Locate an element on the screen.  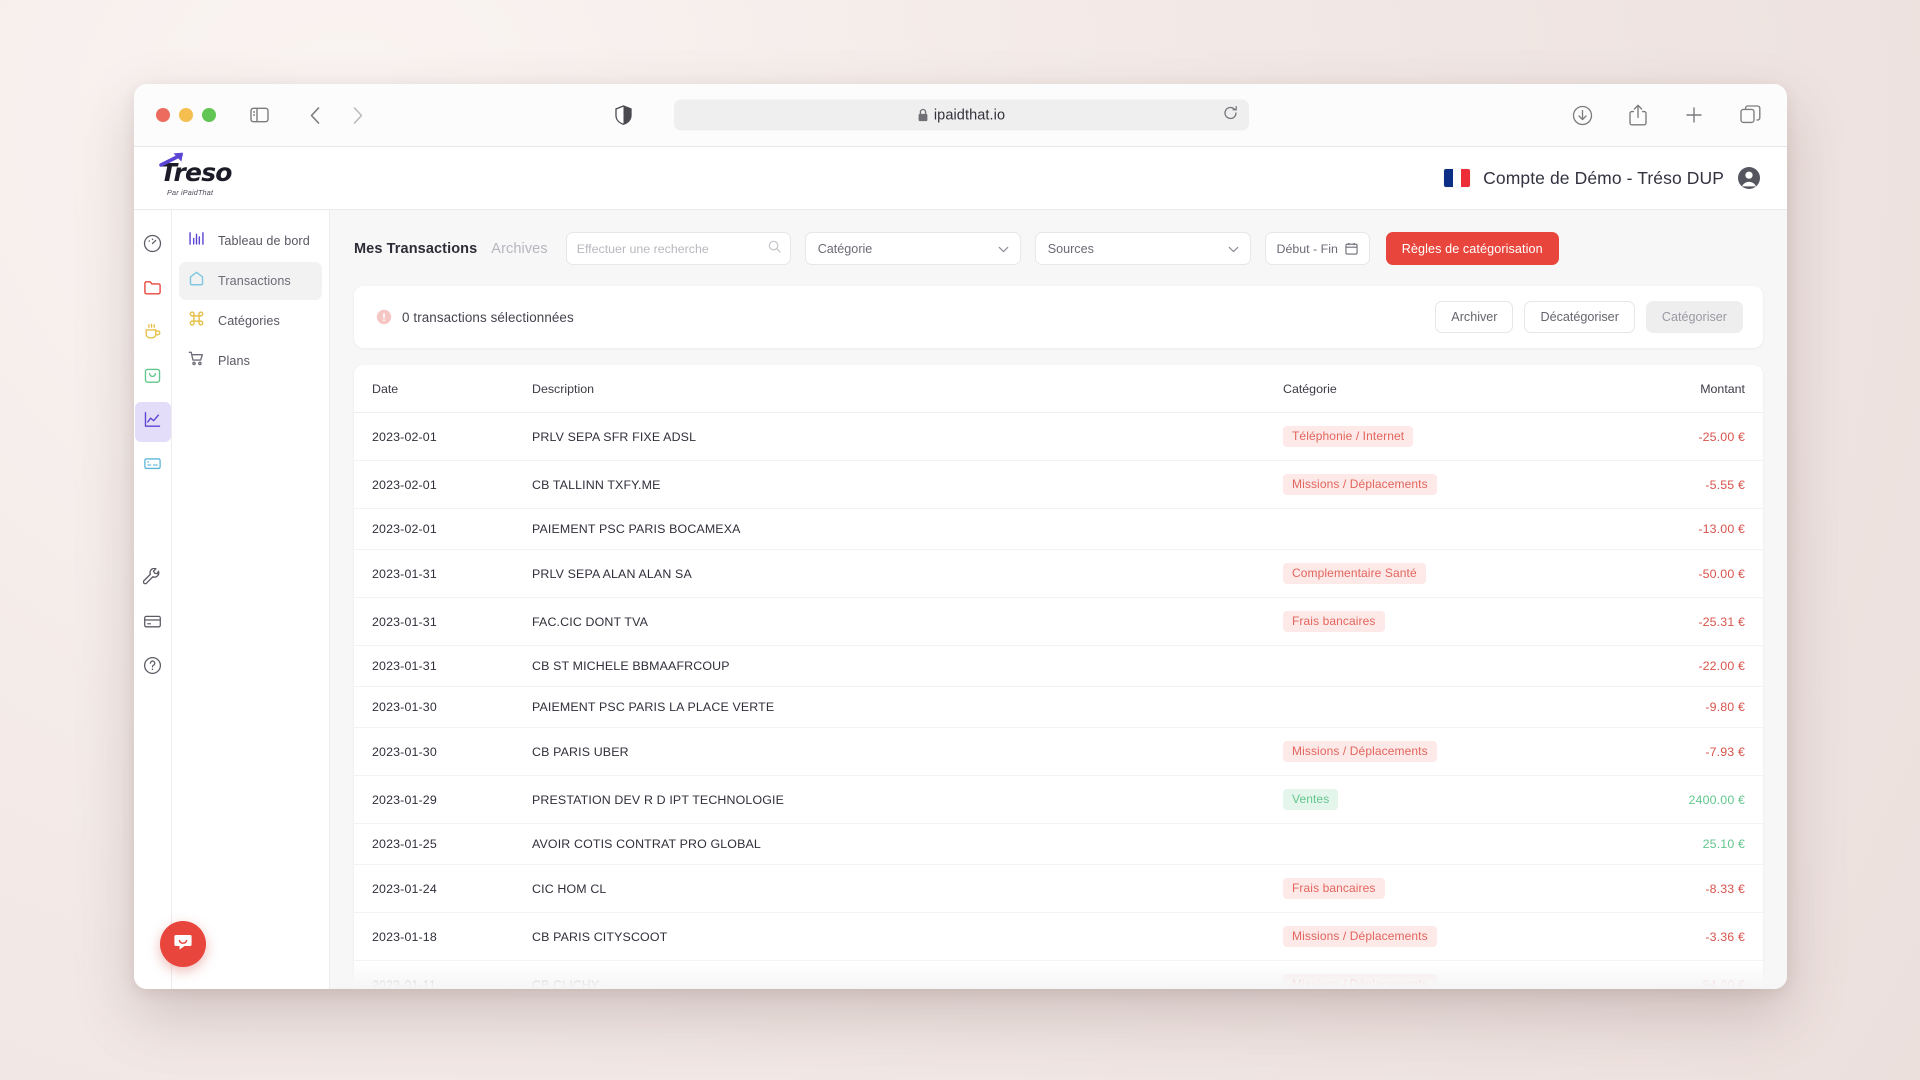
category-badge: Complementaire Santé is located at coordinates (1354, 573).